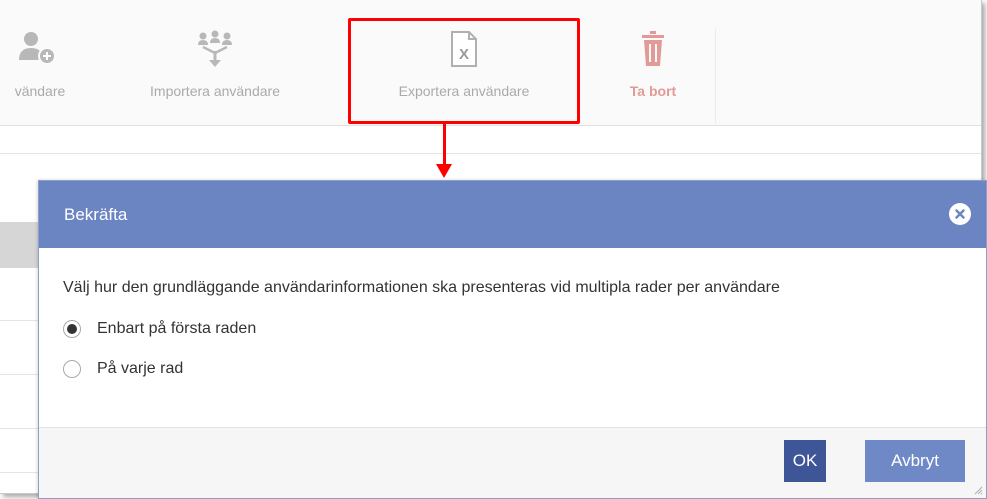  Describe the element at coordinates (96, 214) in the screenshot. I see `dialog-title: Bekräfta` at that location.